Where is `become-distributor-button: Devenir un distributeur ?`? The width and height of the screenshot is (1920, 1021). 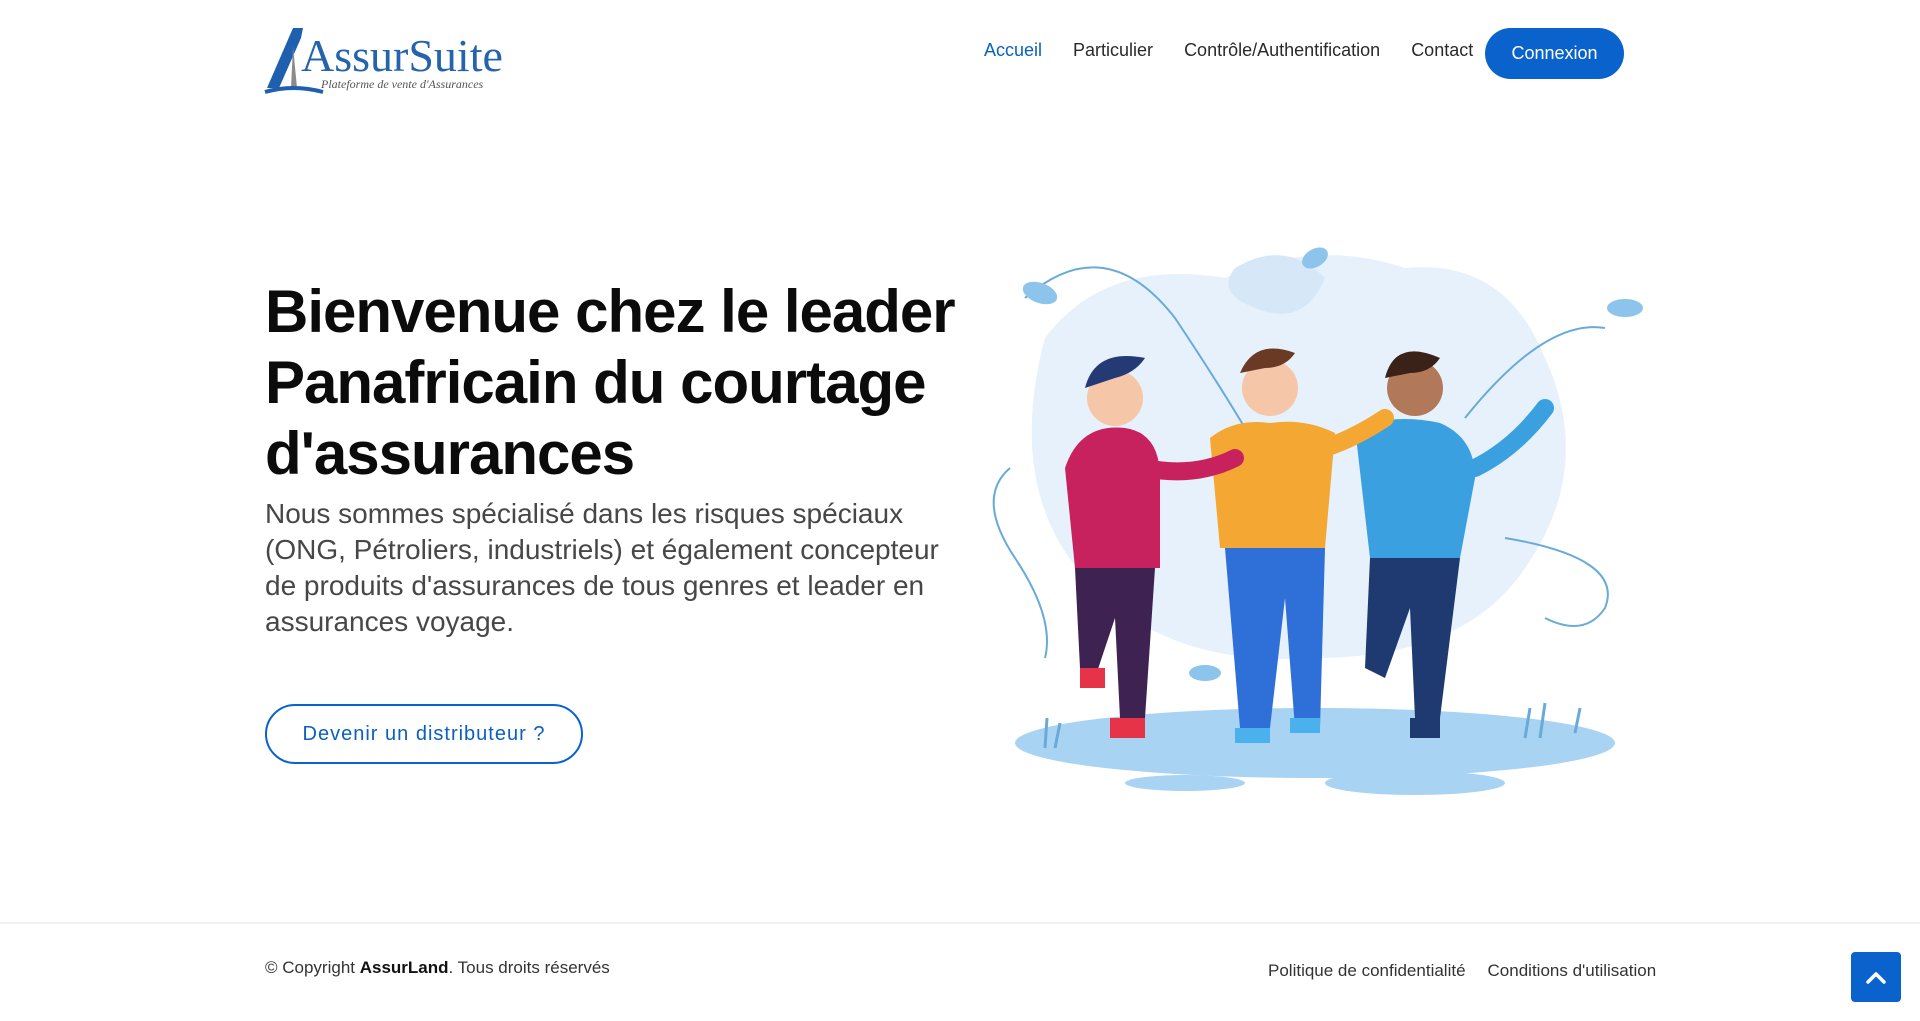
become-distributor-button: Devenir un distributeur ? is located at coordinates (424, 734).